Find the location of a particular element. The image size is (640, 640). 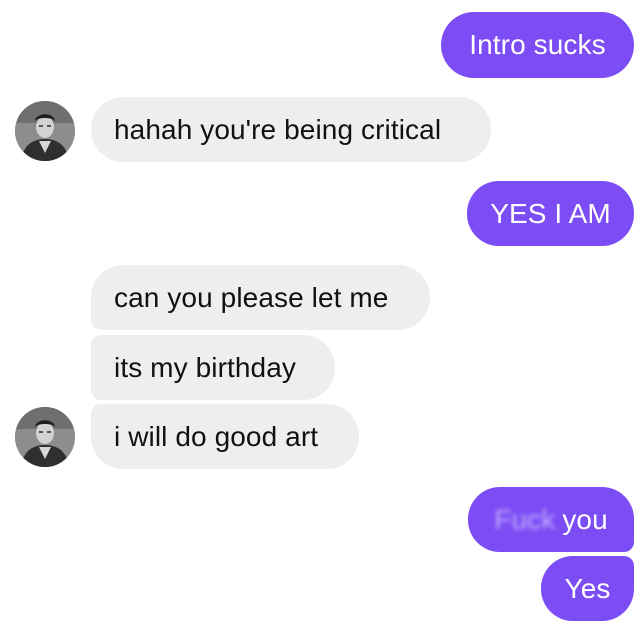

message-text: can you please let me is located at coordinates (251, 297).